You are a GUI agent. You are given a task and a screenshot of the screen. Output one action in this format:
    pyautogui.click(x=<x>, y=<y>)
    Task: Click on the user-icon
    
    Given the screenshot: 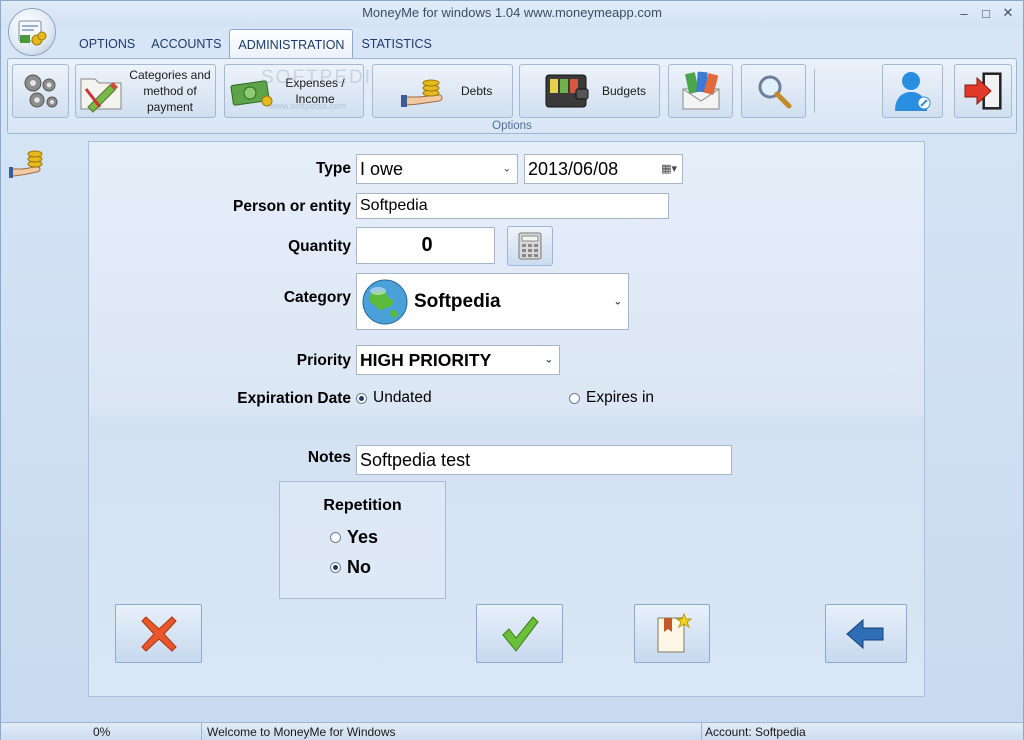 What is the action you would take?
    pyautogui.click(x=912, y=91)
    